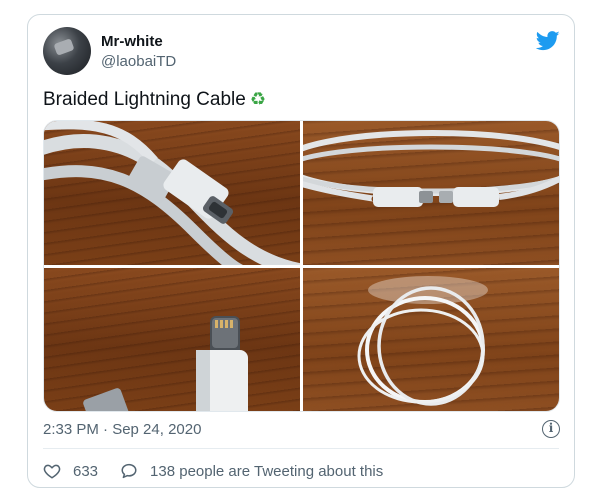  I want to click on display-name: Mr-white, so click(132, 41).